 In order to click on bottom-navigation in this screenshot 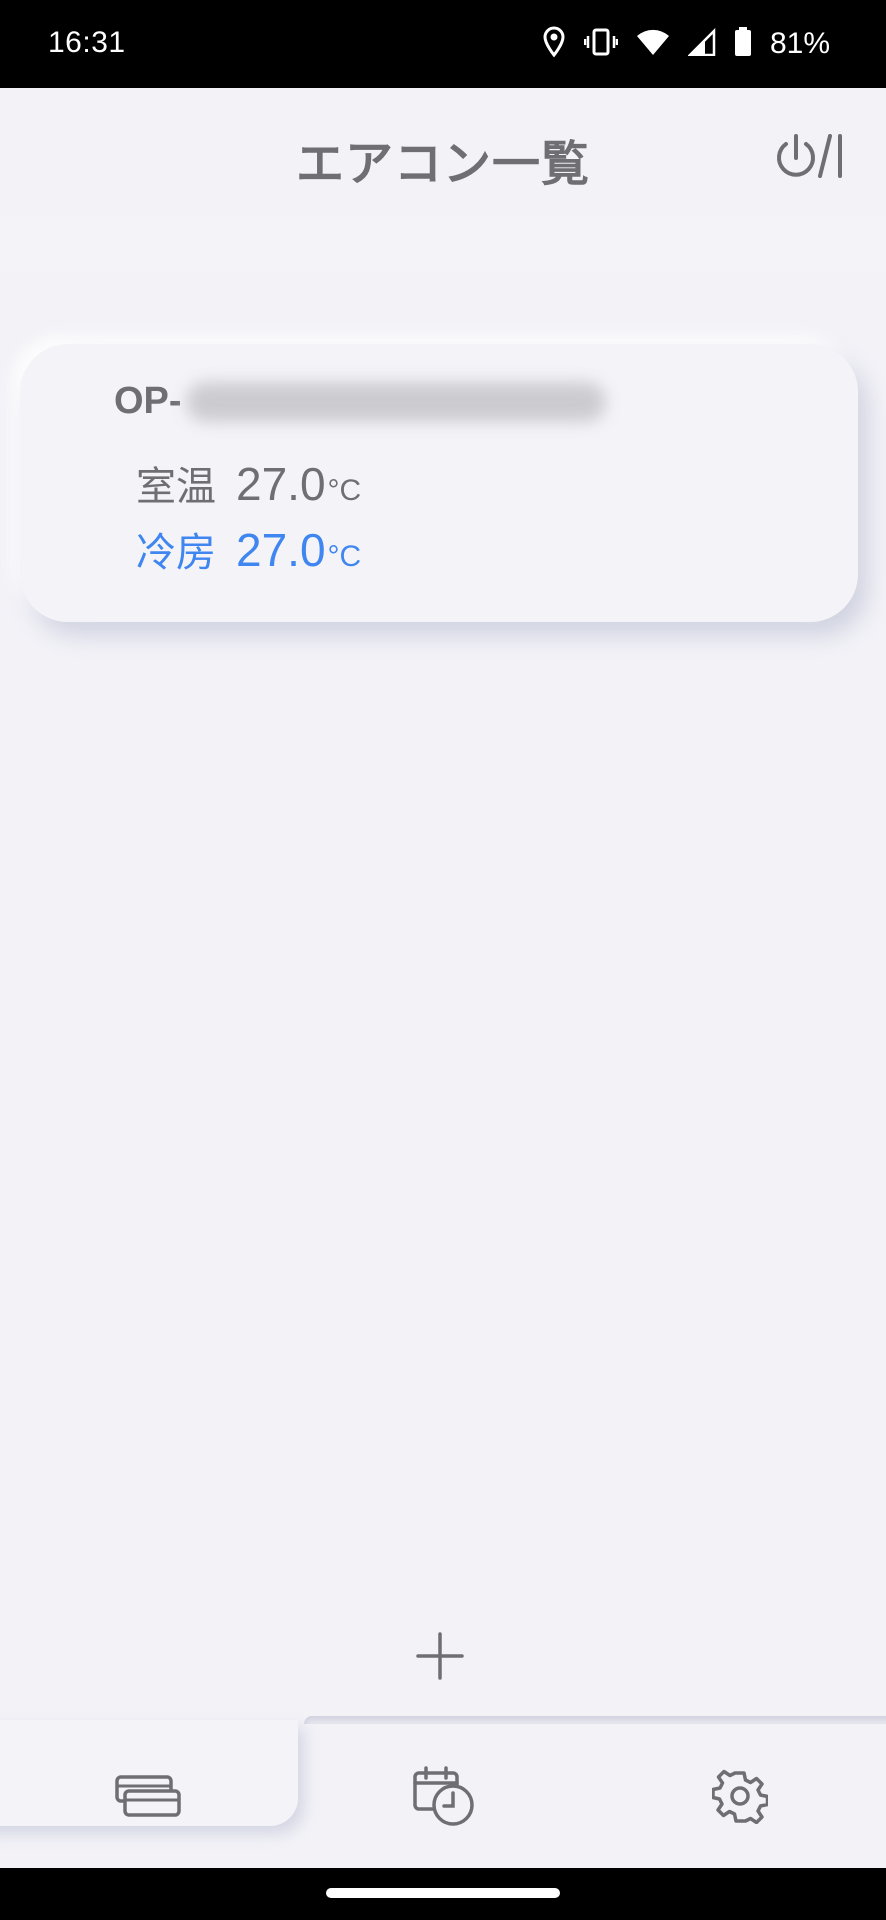, I will do `click(443, 1792)`.